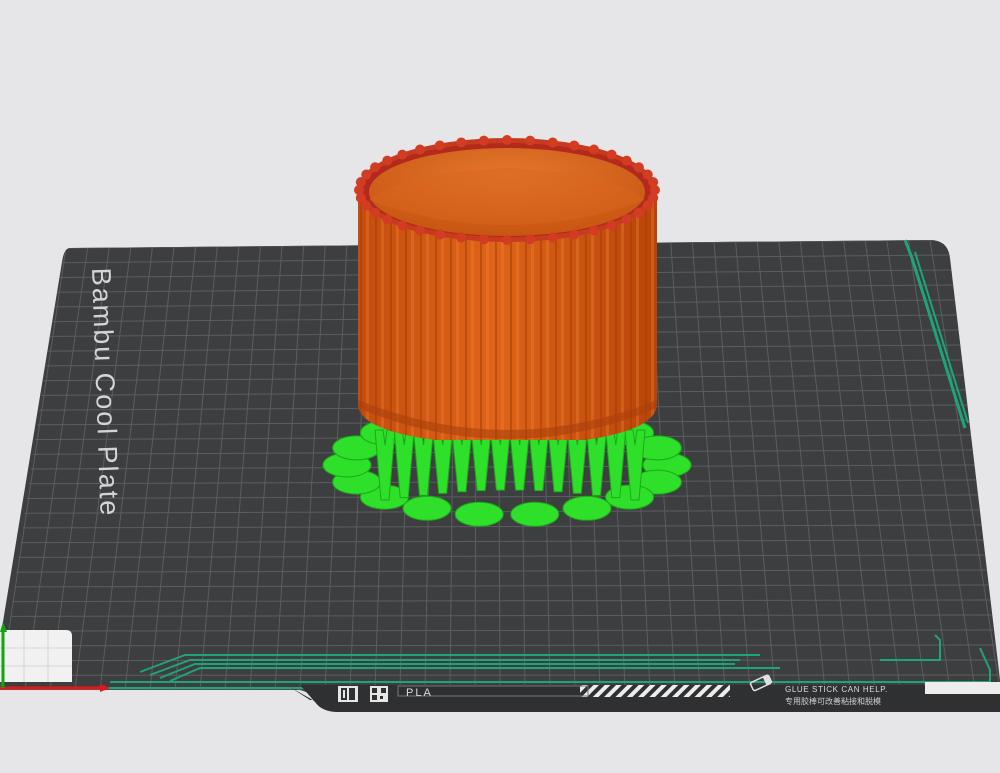 The height and width of the screenshot is (773, 1000). What do you see at coordinates (507, 287) in the screenshot?
I see `model-cylinder` at bounding box center [507, 287].